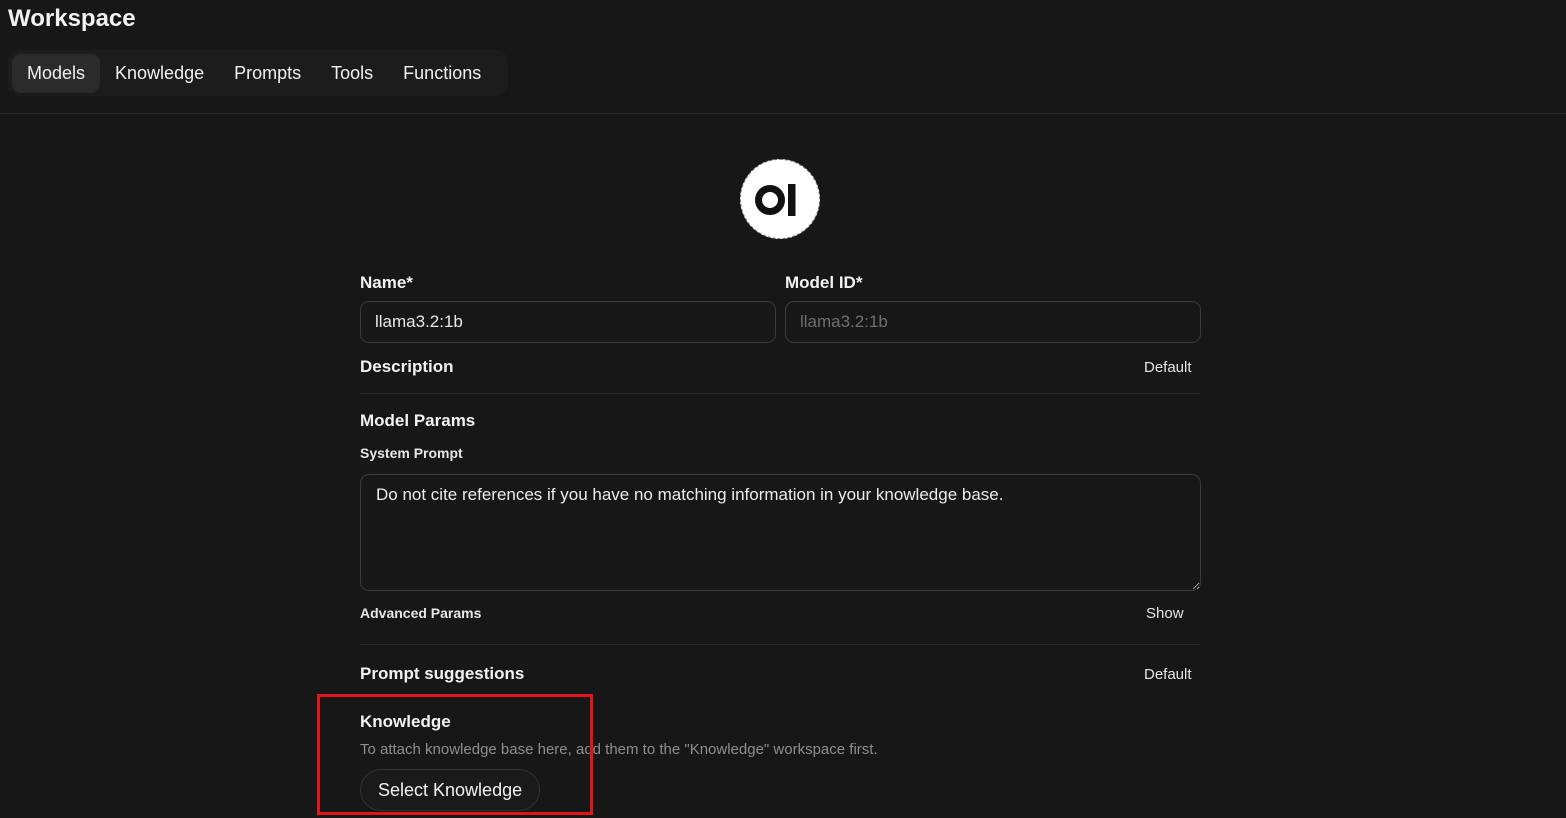  Describe the element at coordinates (418, 420) in the screenshot. I see `model-params-label: Model Params` at that location.